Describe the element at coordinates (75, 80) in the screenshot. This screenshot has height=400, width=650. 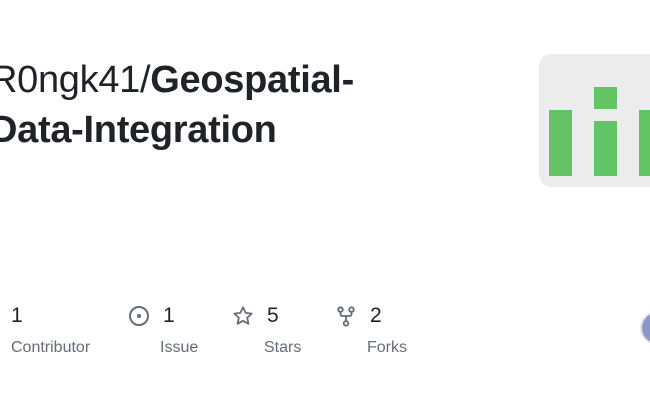
I see `repo-owner: R0ngk41/` at that location.